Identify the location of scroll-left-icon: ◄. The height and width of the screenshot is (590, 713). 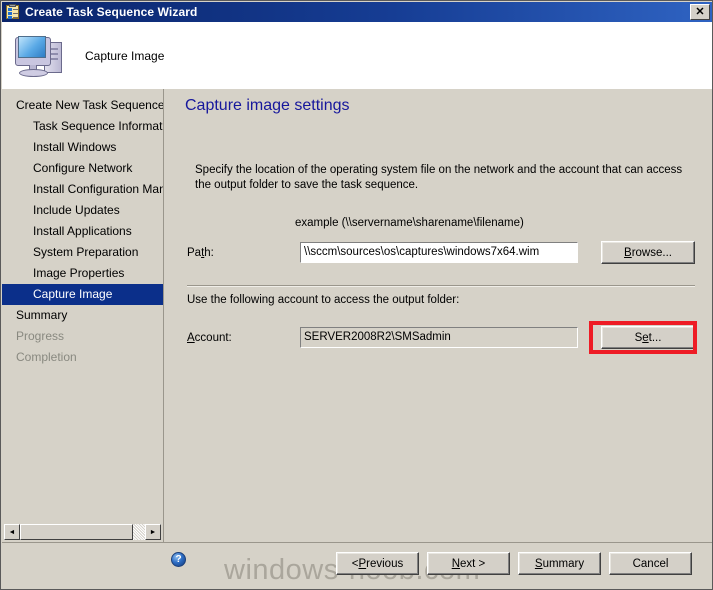
(12, 532).